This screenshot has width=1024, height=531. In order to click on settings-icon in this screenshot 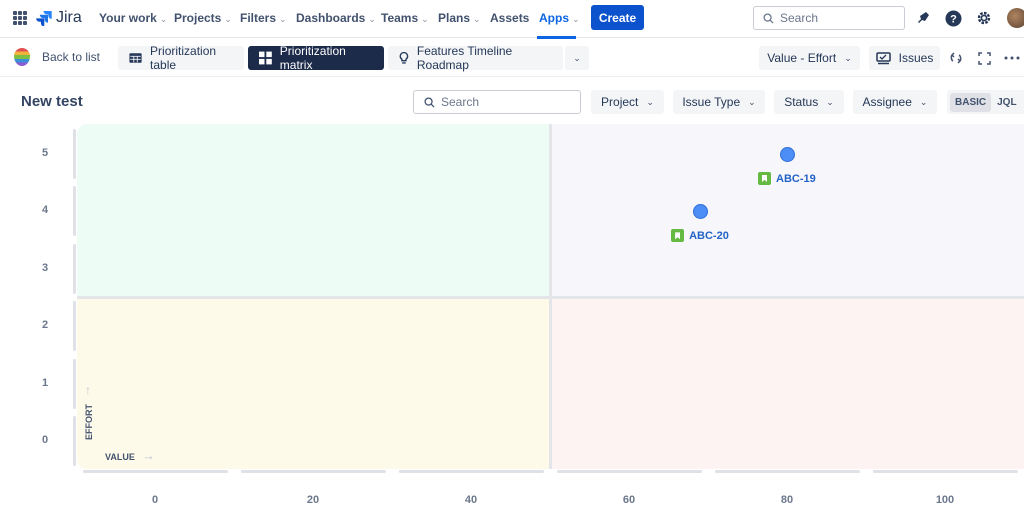, I will do `click(984, 18)`.